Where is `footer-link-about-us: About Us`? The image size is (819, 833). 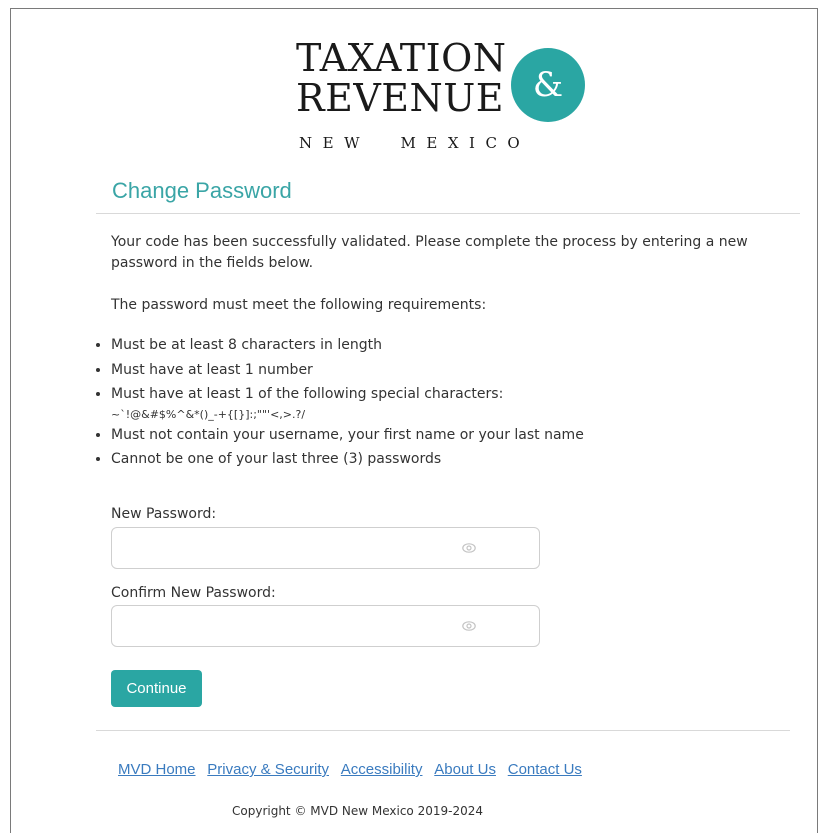
footer-link-about-us: About Us is located at coordinates (465, 769).